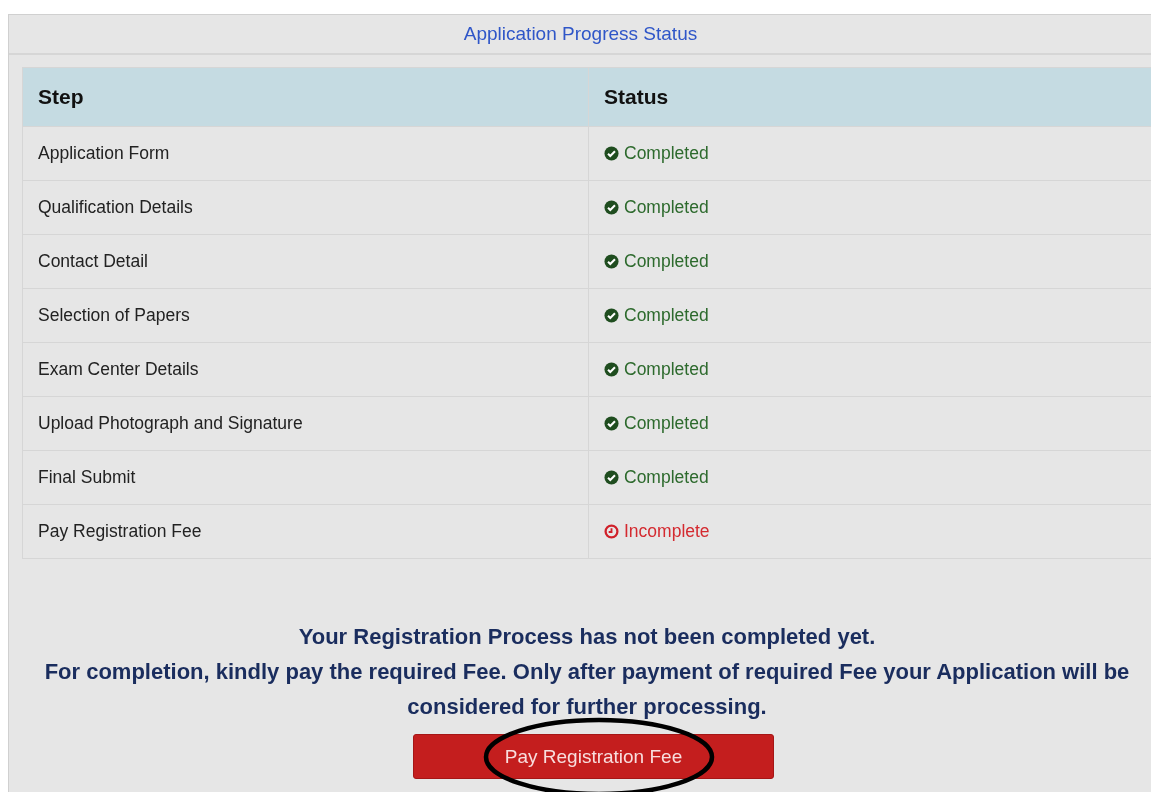 This screenshot has width=1151, height=792. Describe the element at coordinates (305, 477) in the screenshot. I see `table-cell: Final Submit` at that location.